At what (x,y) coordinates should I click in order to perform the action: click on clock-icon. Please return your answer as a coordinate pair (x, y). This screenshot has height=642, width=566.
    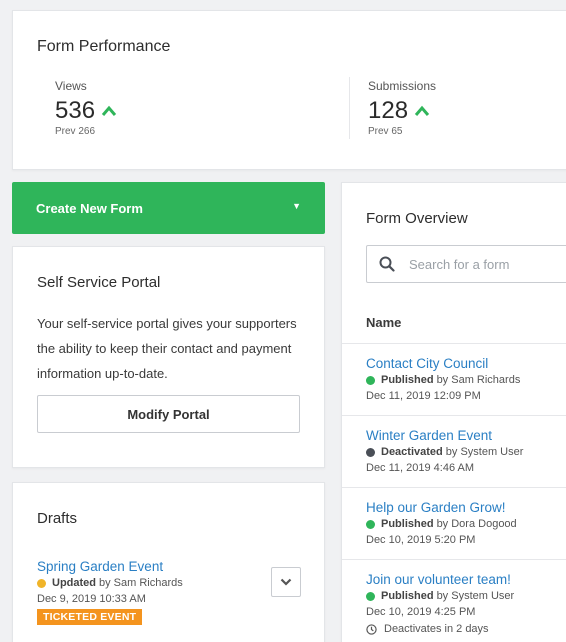
    Looking at the image, I should click on (371, 629).